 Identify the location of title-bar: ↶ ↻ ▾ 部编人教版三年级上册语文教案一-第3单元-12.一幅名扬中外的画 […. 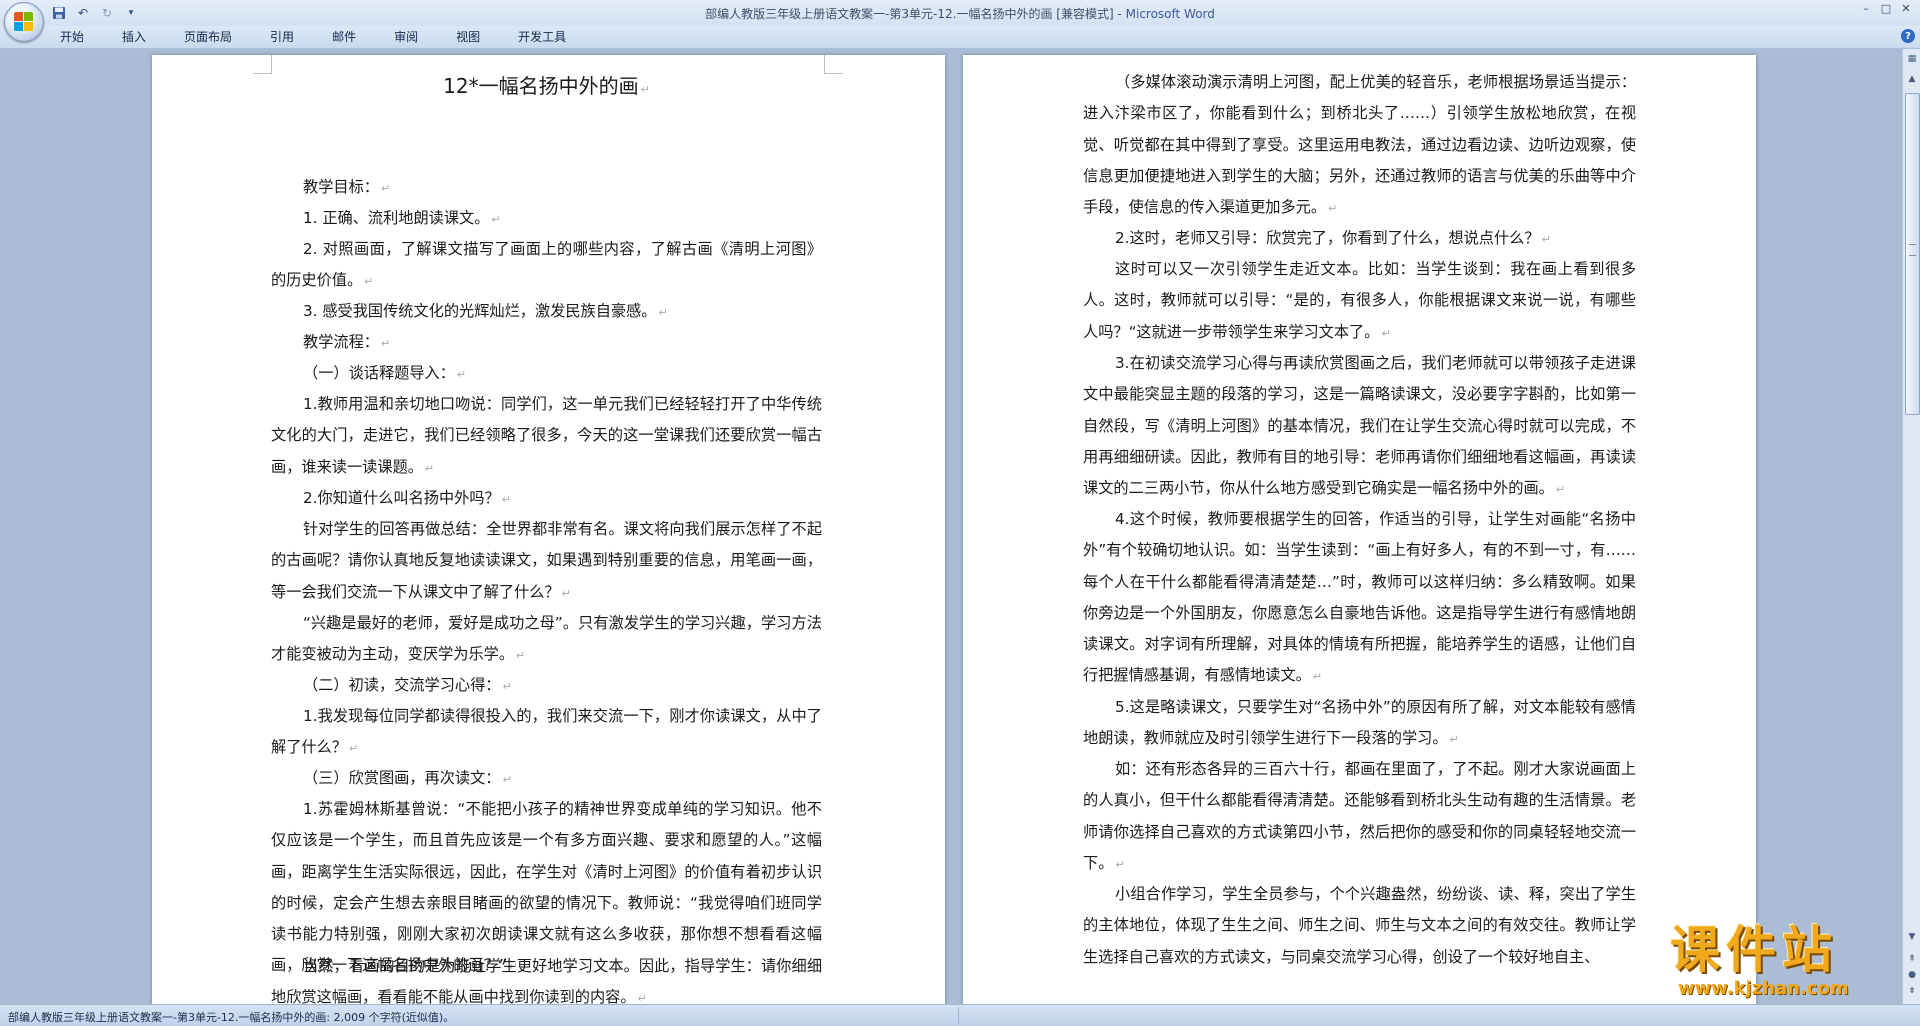
(960, 21).